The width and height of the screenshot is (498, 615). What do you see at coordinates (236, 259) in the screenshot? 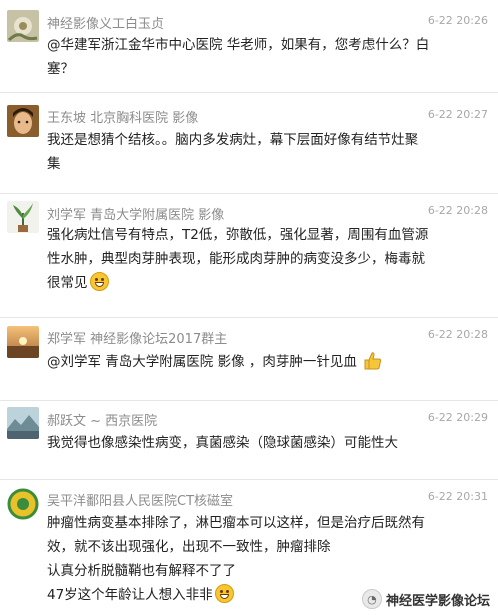
I see `message-line: 性水肿，典型肉芽肿表现，能形成肉芽肿的病变没多少，梅毒就` at bounding box center [236, 259].